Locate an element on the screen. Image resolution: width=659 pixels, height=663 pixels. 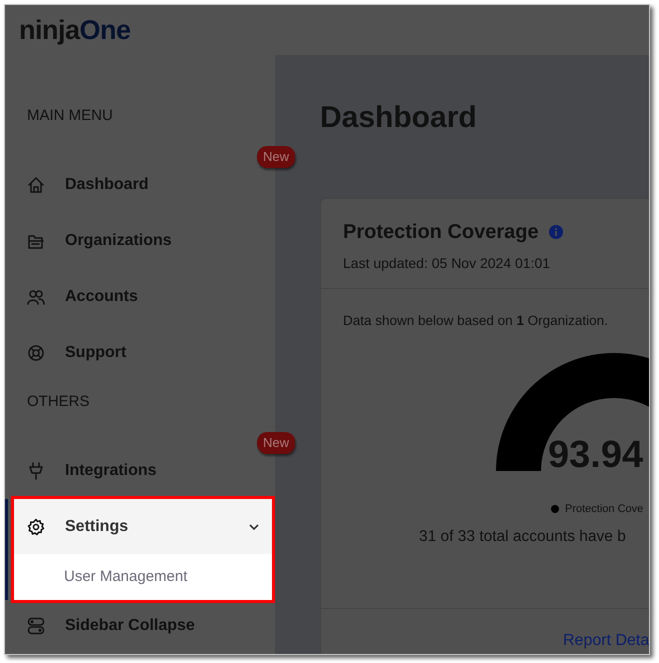
last-updated-text: Last updated: 05 Nov 2024 01:01 is located at coordinates (447, 263).